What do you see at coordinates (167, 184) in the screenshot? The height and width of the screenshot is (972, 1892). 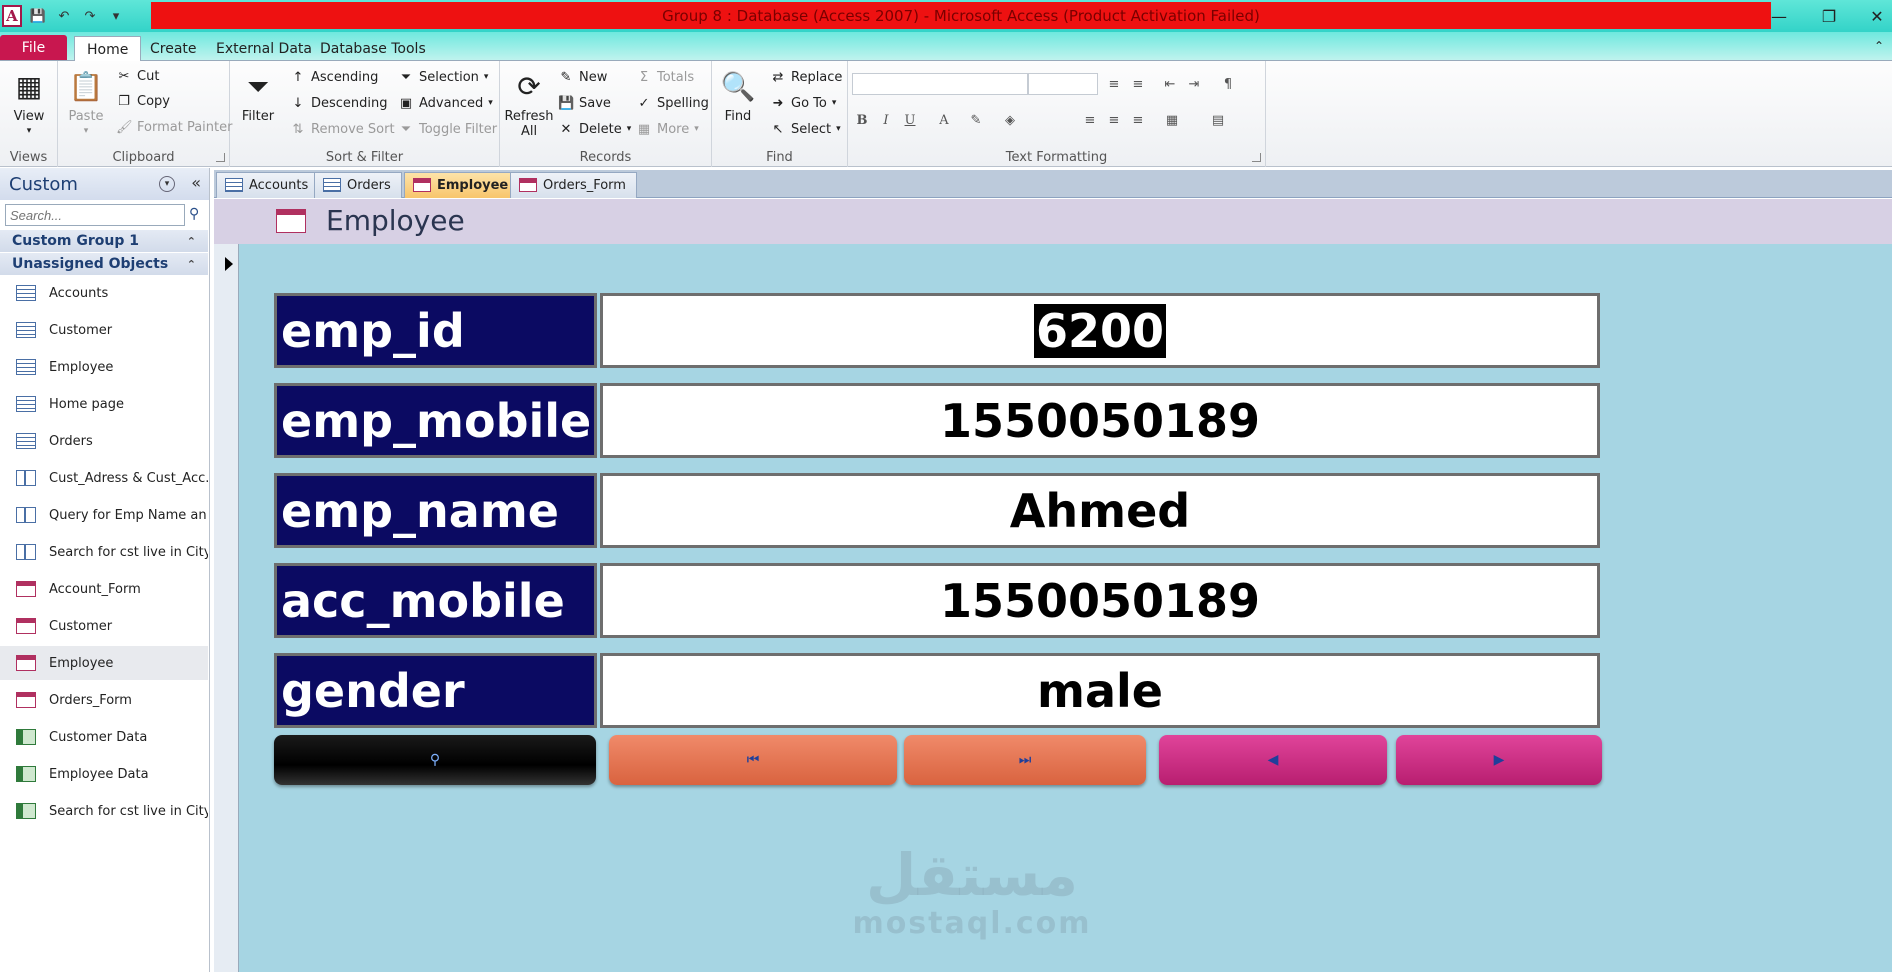 I see `nav-menu-dropdown-icon: ▾` at bounding box center [167, 184].